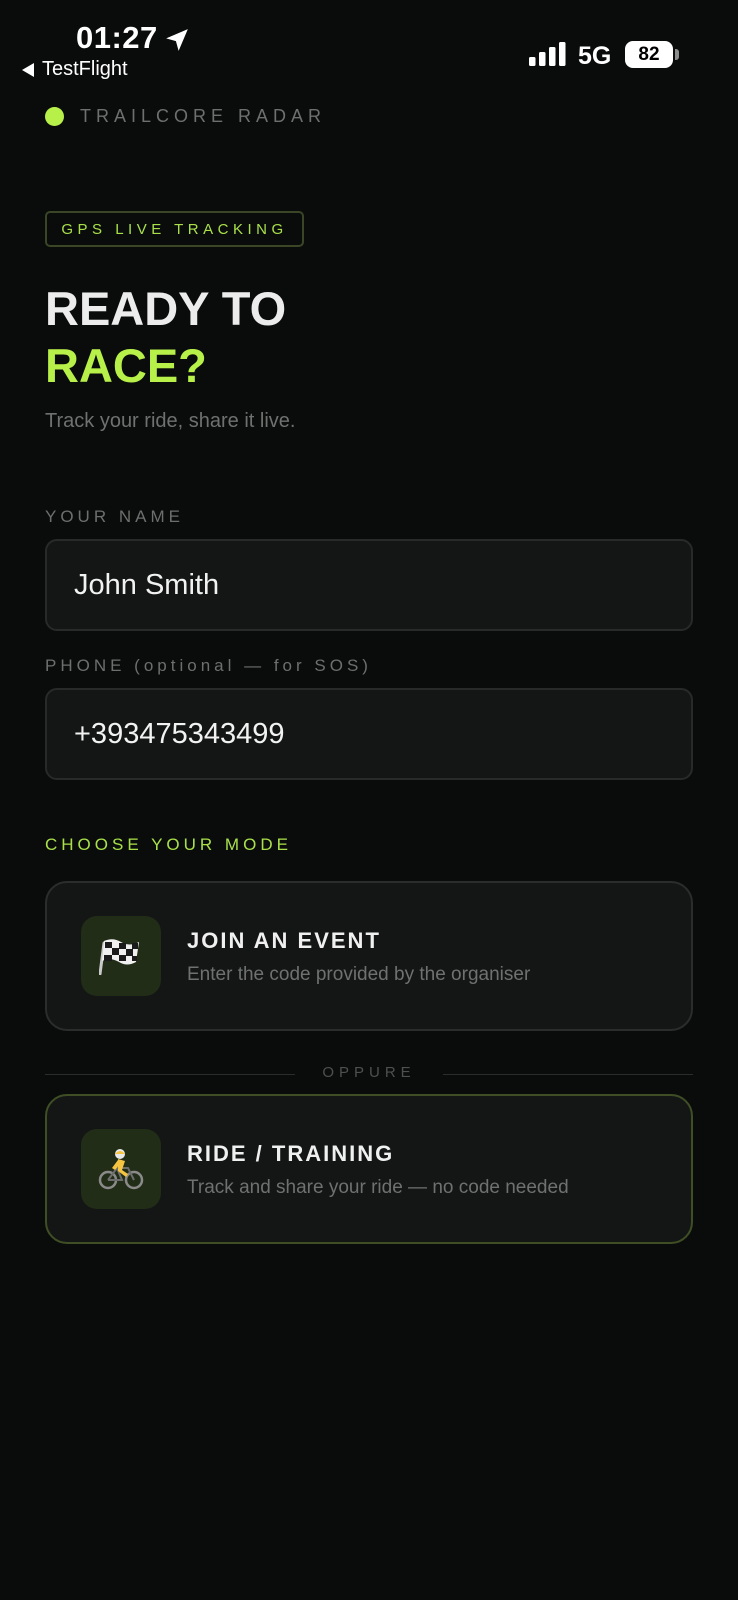 This screenshot has width=738, height=1600. I want to click on checkered-flag-icon, so click(121, 956).